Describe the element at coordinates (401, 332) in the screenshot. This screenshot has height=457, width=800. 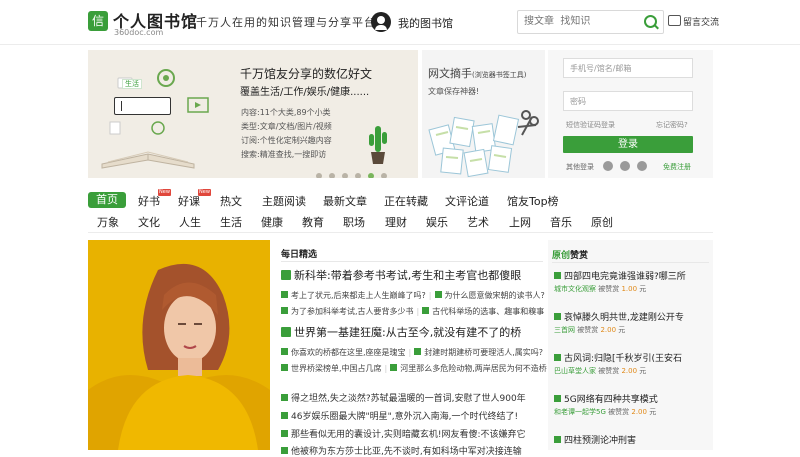
I see `headline-2: 世界第一基建狂魔:从古至今,就没有建不了的桥` at that location.